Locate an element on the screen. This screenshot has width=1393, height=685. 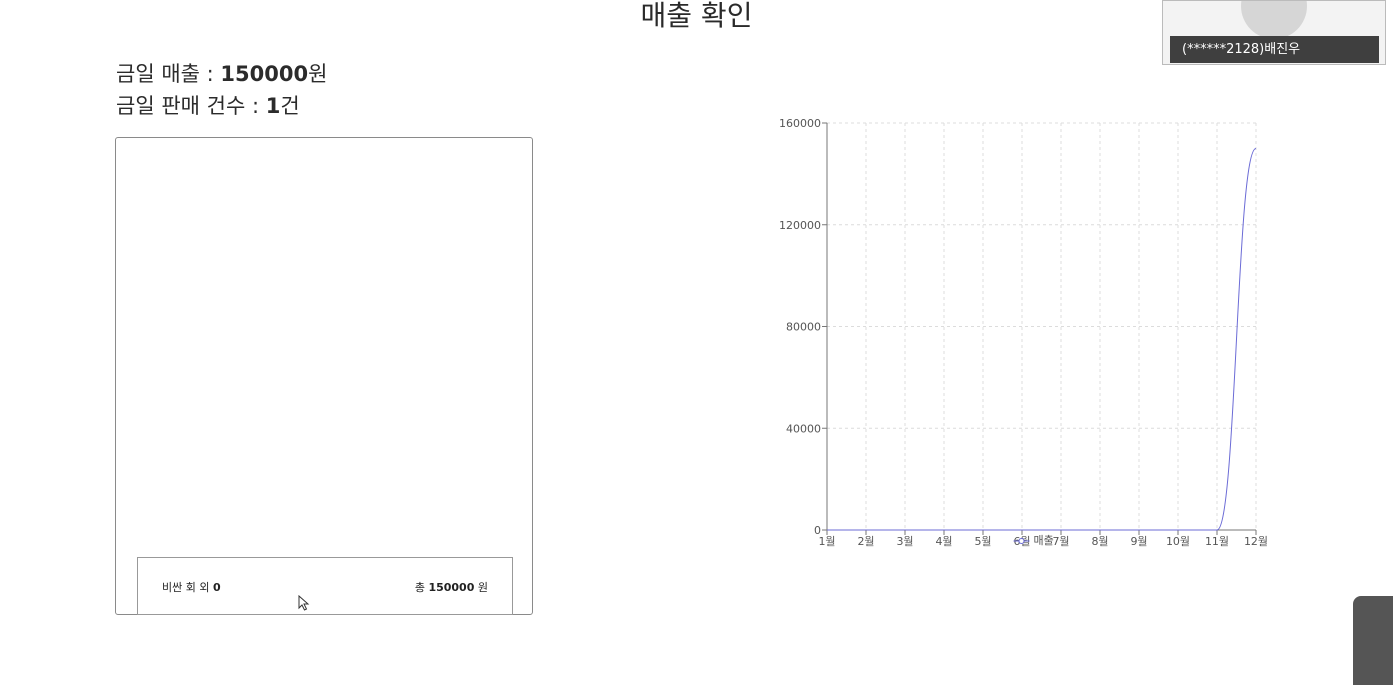
today-count-value: 1 is located at coordinates (273, 106).